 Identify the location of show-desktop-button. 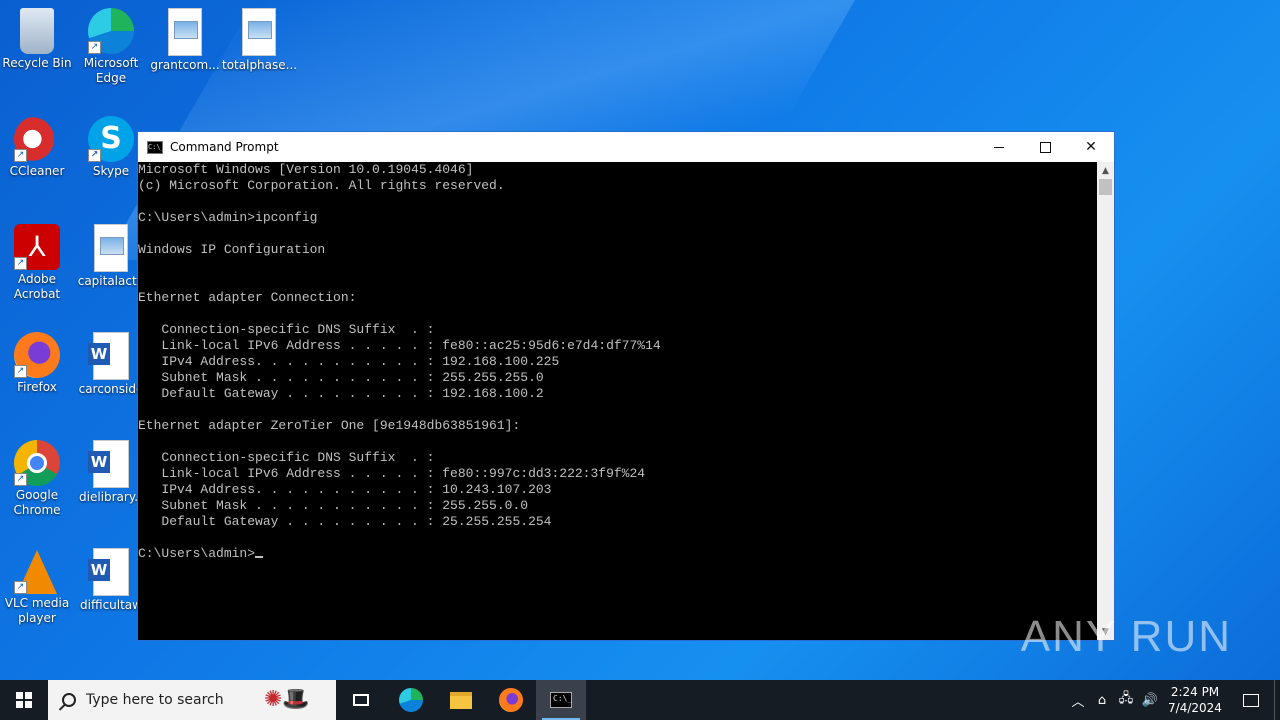
(1277, 700).